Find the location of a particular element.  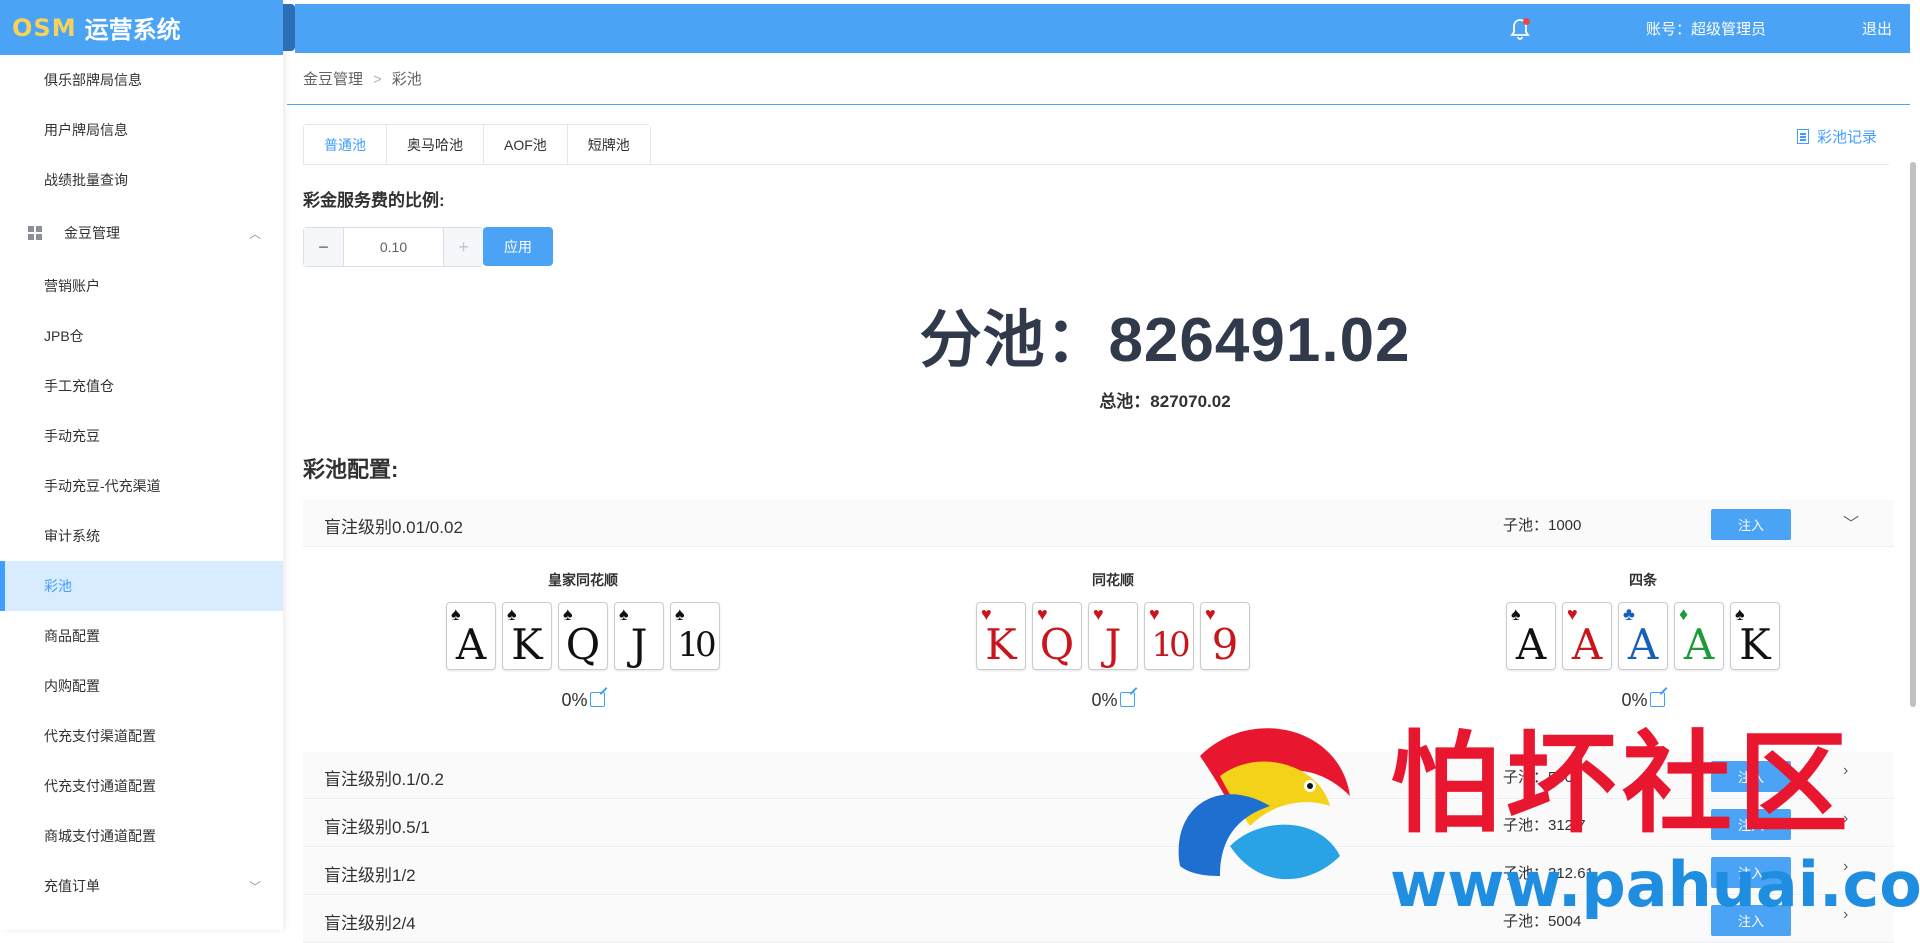

fee-ratio-input: 0.10 is located at coordinates (393, 247).